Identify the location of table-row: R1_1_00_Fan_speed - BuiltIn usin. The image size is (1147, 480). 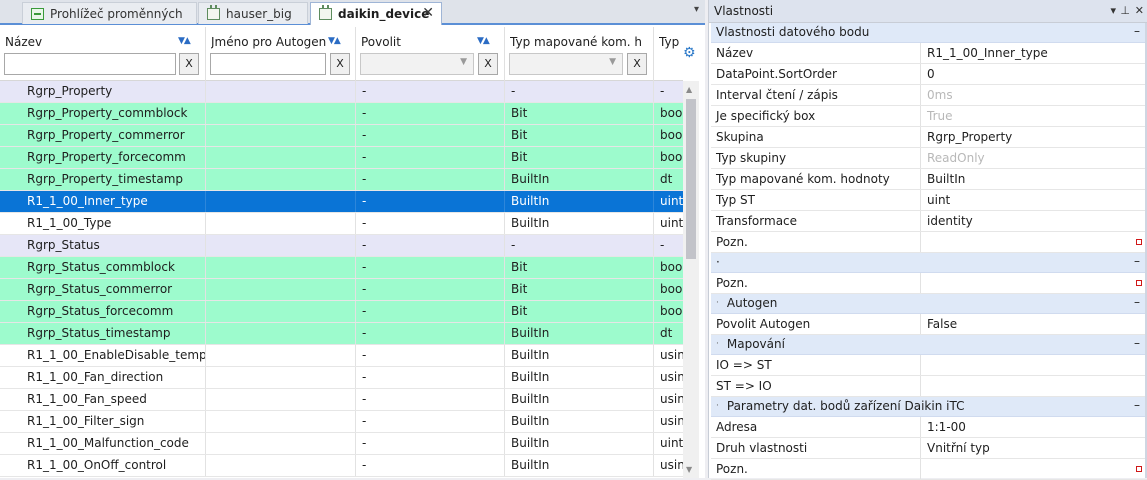
(341, 400).